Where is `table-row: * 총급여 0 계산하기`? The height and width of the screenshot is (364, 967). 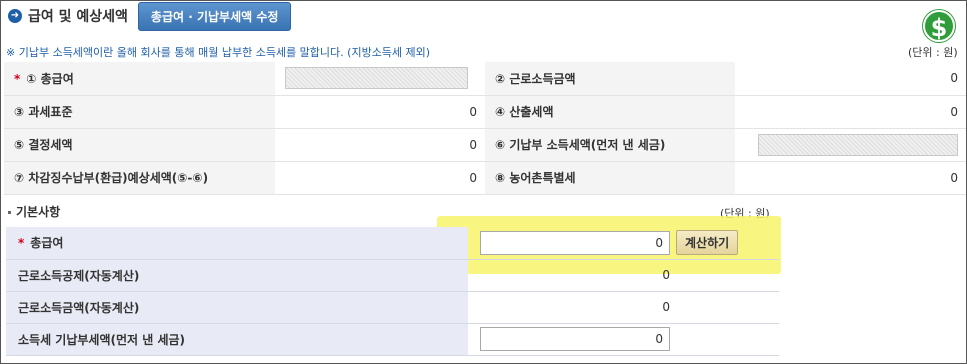 table-row: * 총급여 0 계산하기 is located at coordinates (392, 243).